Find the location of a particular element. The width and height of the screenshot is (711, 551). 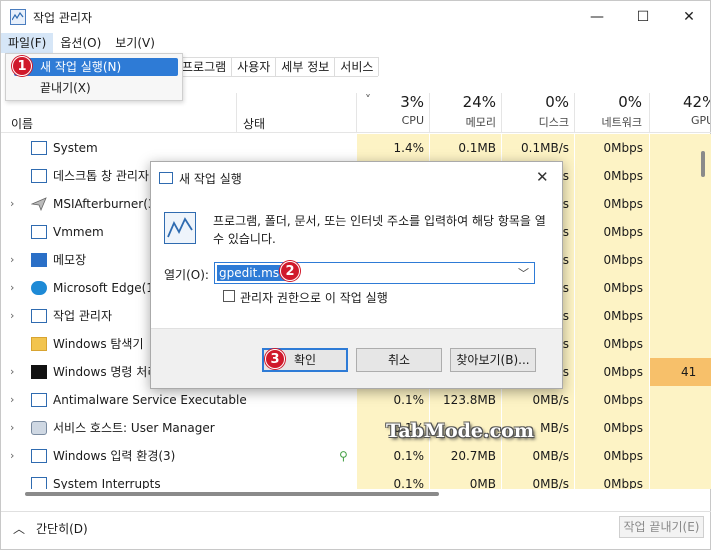

network-total: 0% is located at coordinates (630, 102).